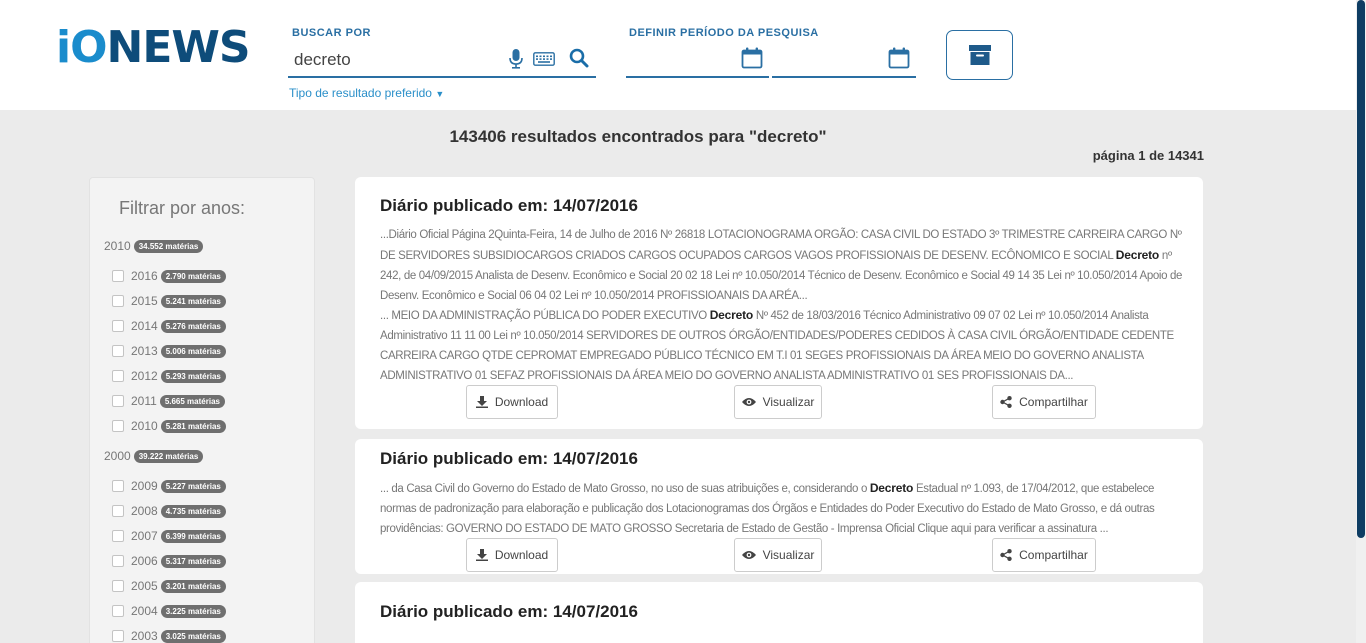 This screenshot has width=1366, height=643. What do you see at coordinates (440, 94) in the screenshot?
I see `caret-down-icon: ▼` at bounding box center [440, 94].